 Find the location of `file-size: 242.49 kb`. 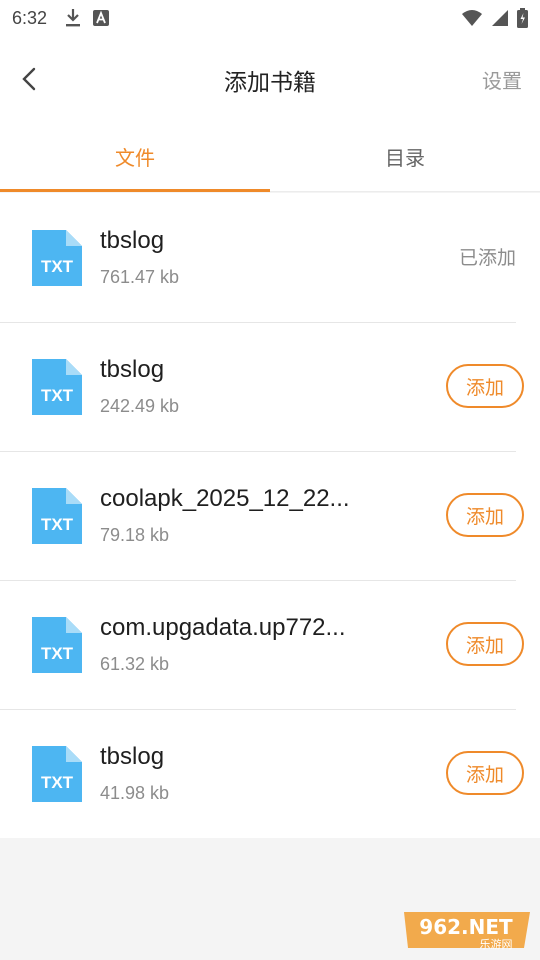

file-size: 242.49 kb is located at coordinates (140, 406).